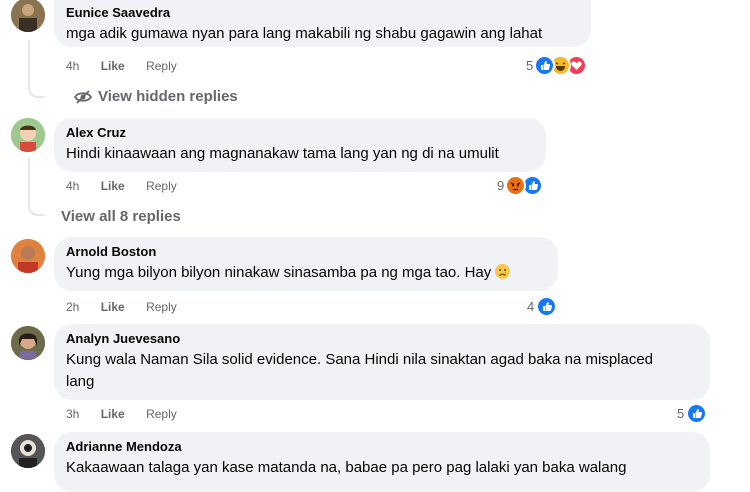 The image size is (750, 492). What do you see at coordinates (130, 414) in the screenshot?
I see `comment-actions: 3h Like Reply` at bounding box center [130, 414].